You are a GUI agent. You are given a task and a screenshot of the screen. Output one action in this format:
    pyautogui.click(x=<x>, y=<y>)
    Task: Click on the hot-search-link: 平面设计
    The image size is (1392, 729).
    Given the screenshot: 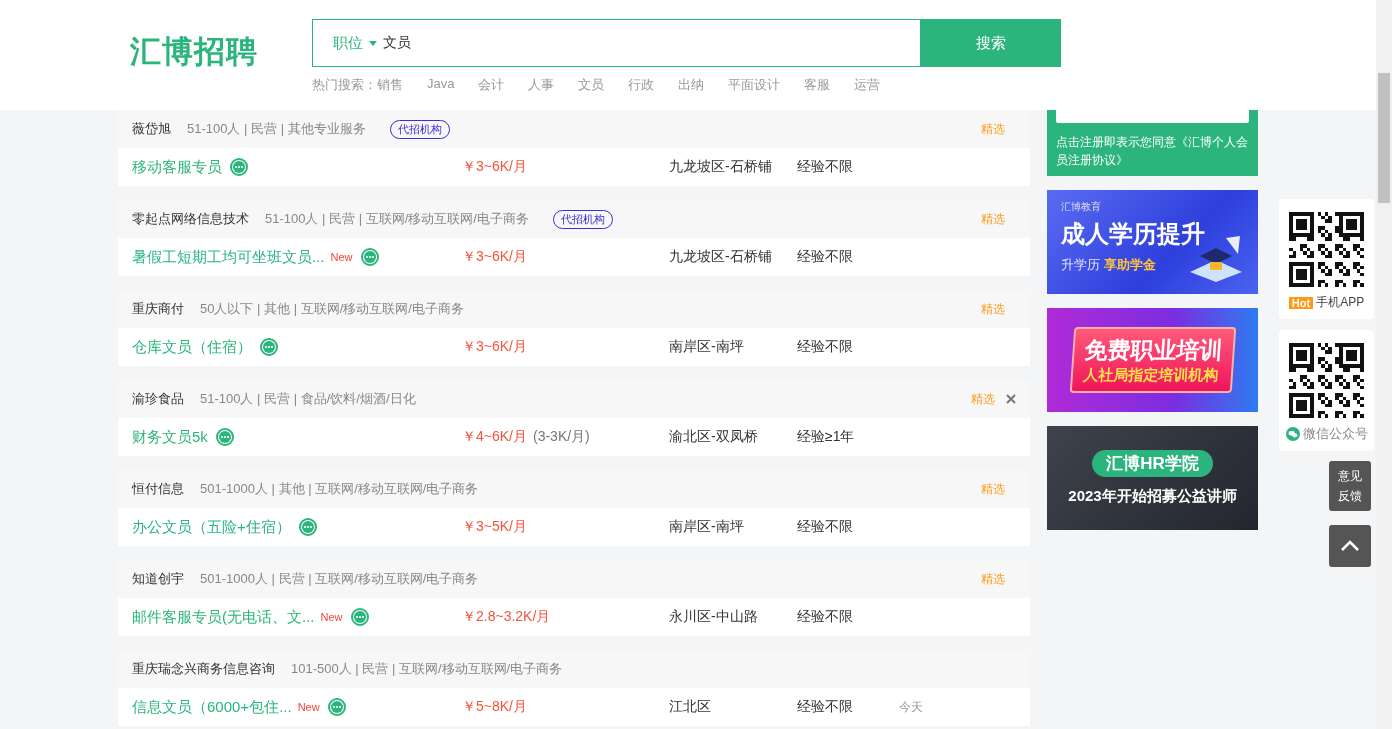 What is the action you would take?
    pyautogui.click(x=754, y=85)
    